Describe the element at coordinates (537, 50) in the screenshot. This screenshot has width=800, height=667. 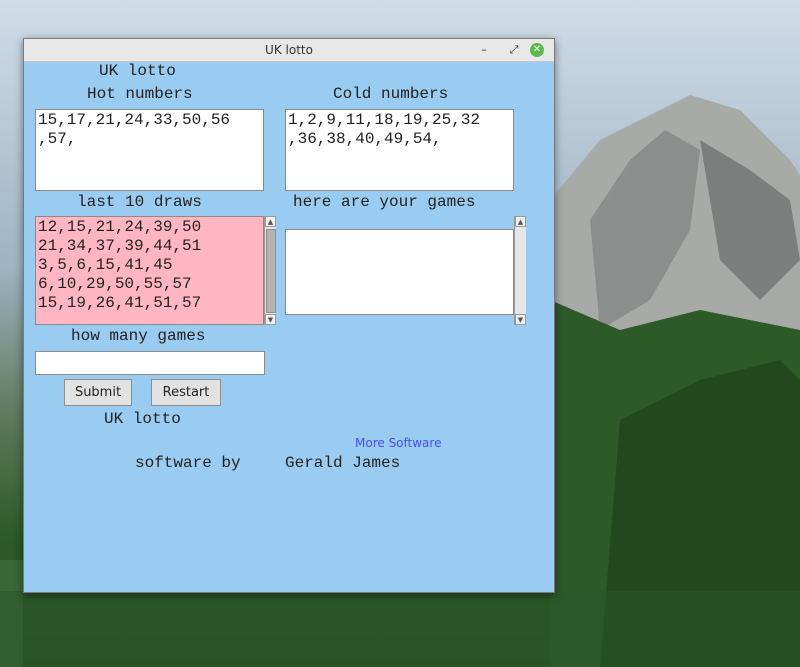
I see `close-icon: ✕` at that location.